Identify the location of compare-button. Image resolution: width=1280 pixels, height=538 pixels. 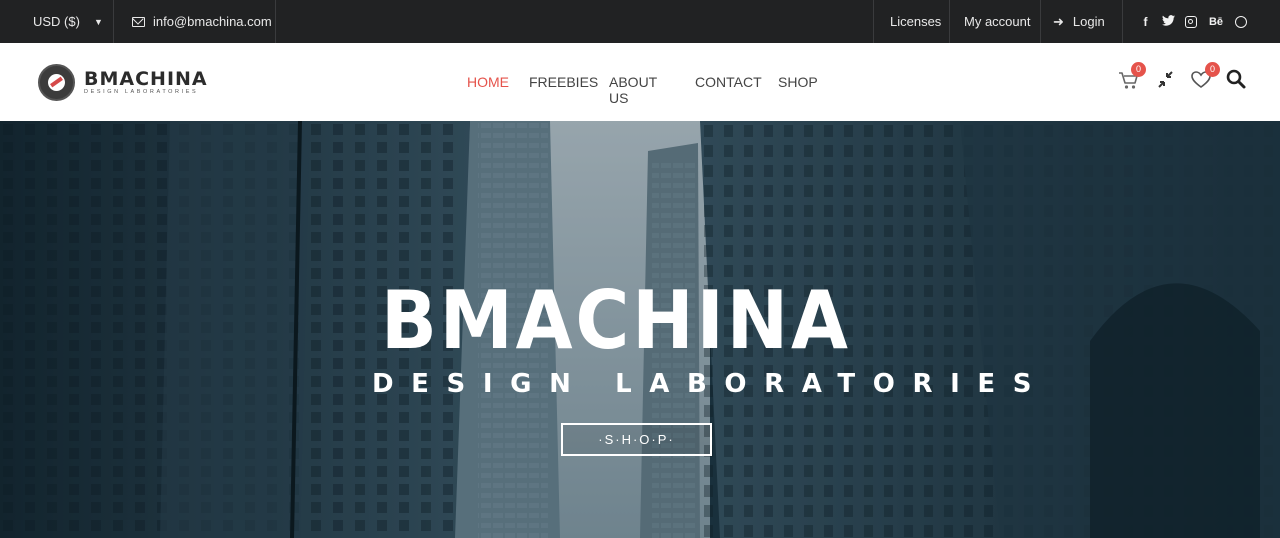
(1166, 79).